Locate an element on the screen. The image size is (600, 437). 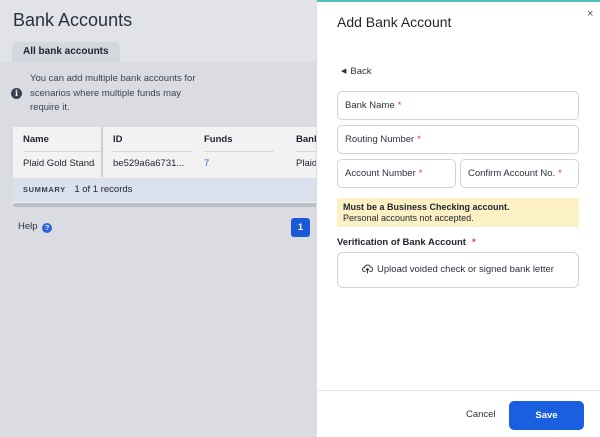
verification-label-text: Verification of Bank Account is located at coordinates (401, 242).